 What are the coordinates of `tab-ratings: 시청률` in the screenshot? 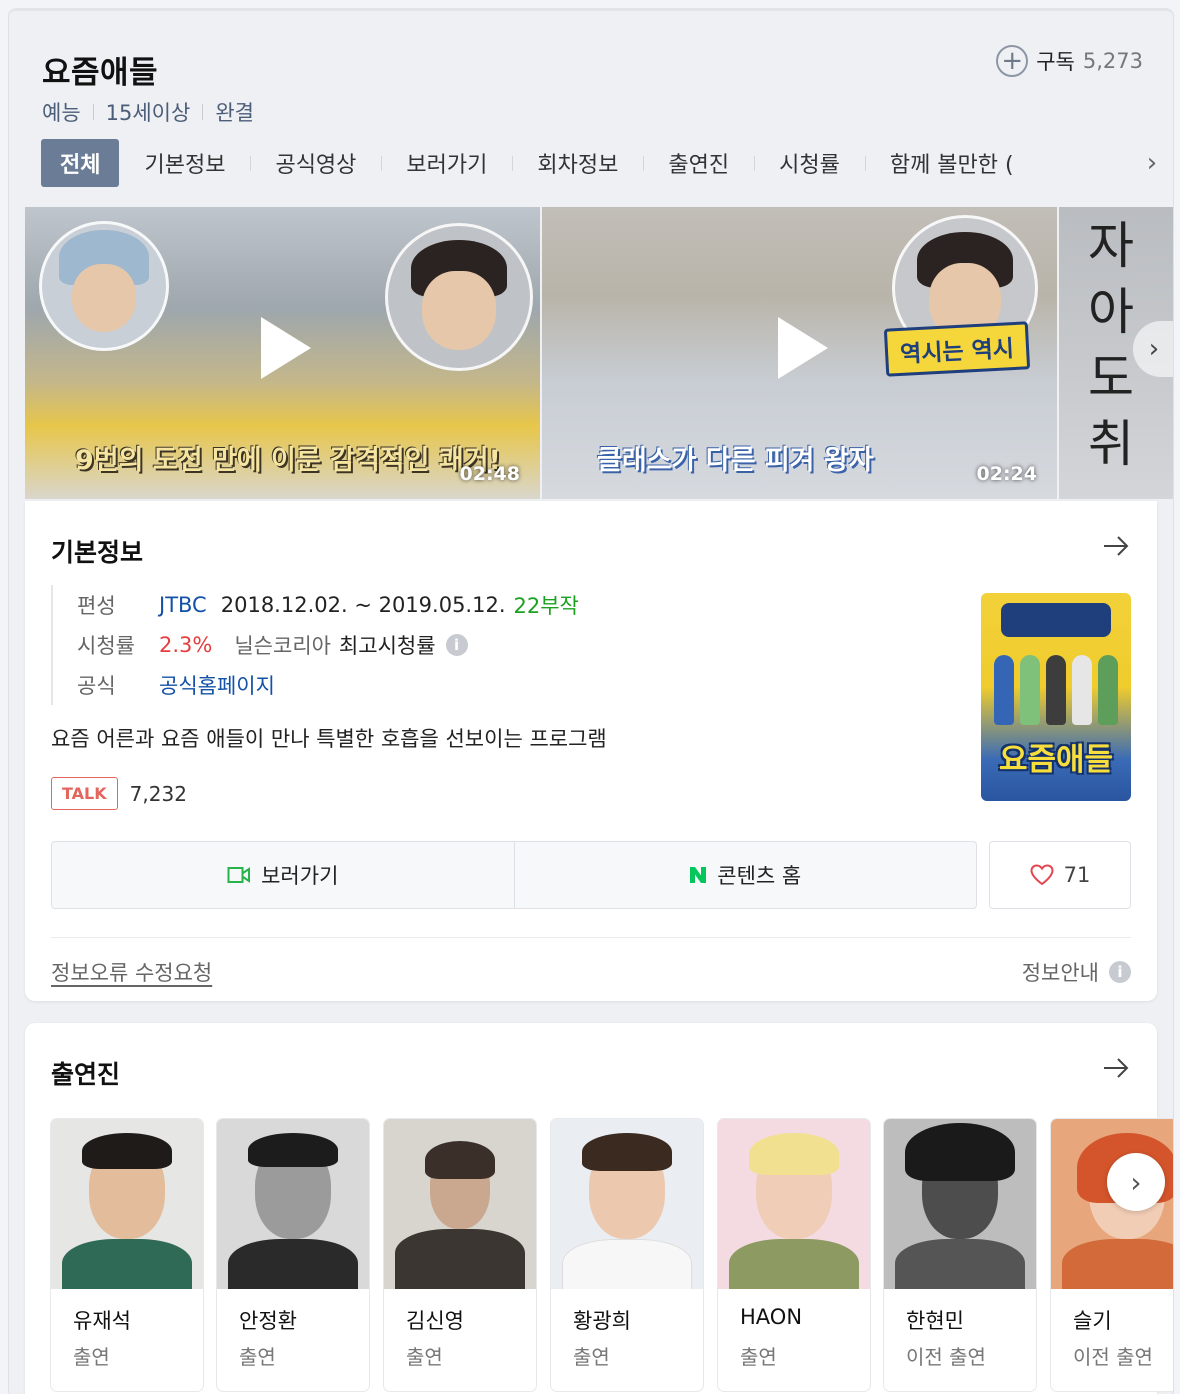 It's located at (809, 163).